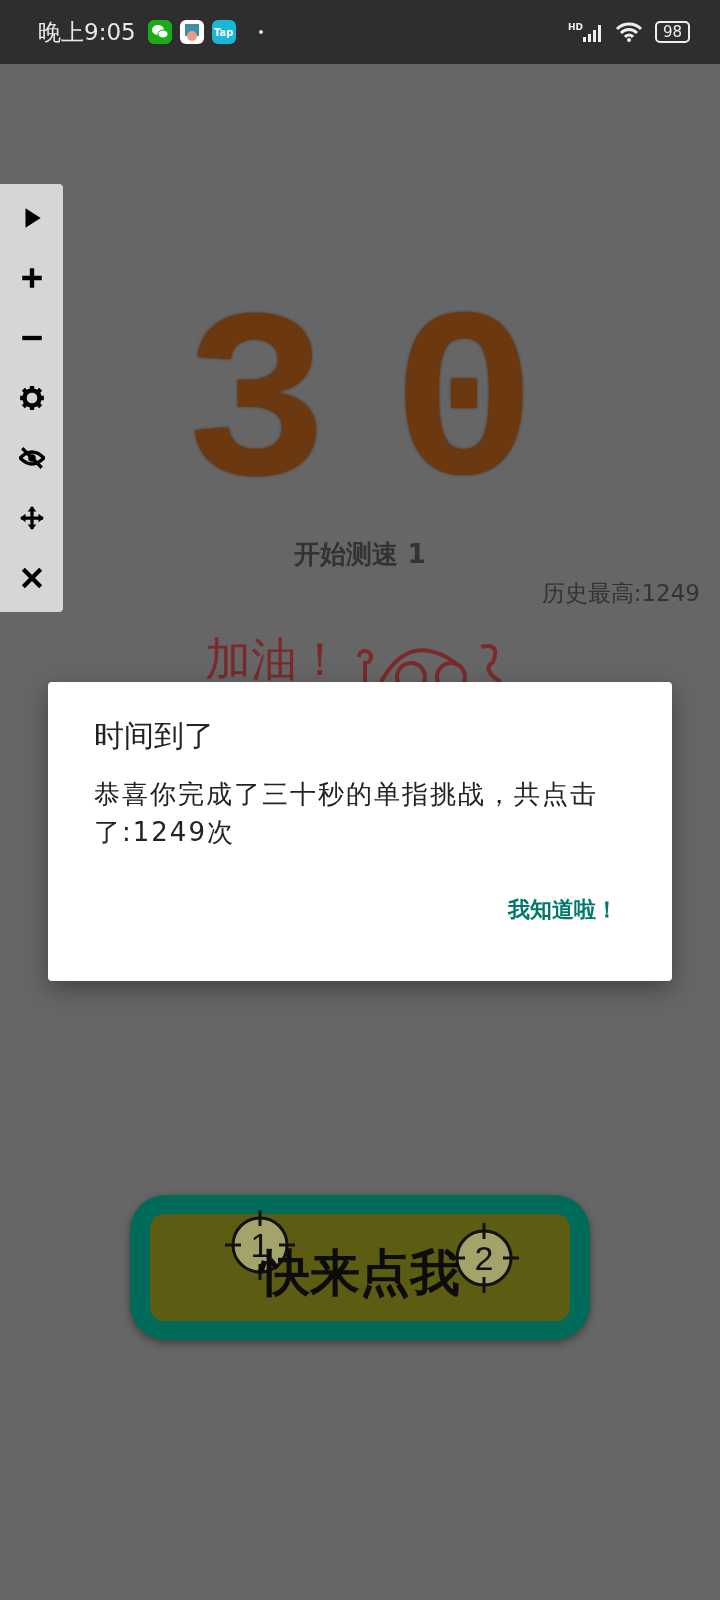 The height and width of the screenshot is (1600, 720). Describe the element at coordinates (31, 458) in the screenshot. I see `hide-icon` at that location.